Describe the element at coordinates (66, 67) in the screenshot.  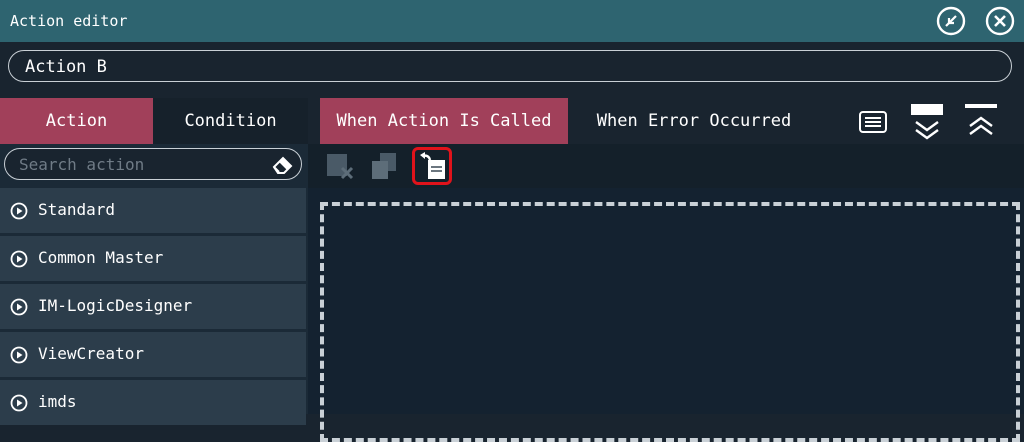
I see `action-name-value: Action B` at that location.